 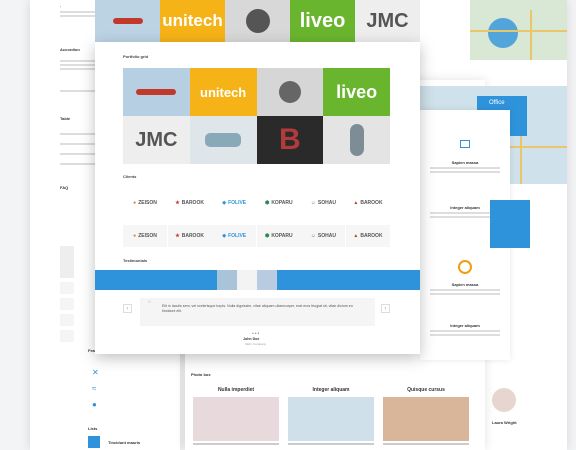 I want to click on portfolio-item-car, so click(x=223, y=140).